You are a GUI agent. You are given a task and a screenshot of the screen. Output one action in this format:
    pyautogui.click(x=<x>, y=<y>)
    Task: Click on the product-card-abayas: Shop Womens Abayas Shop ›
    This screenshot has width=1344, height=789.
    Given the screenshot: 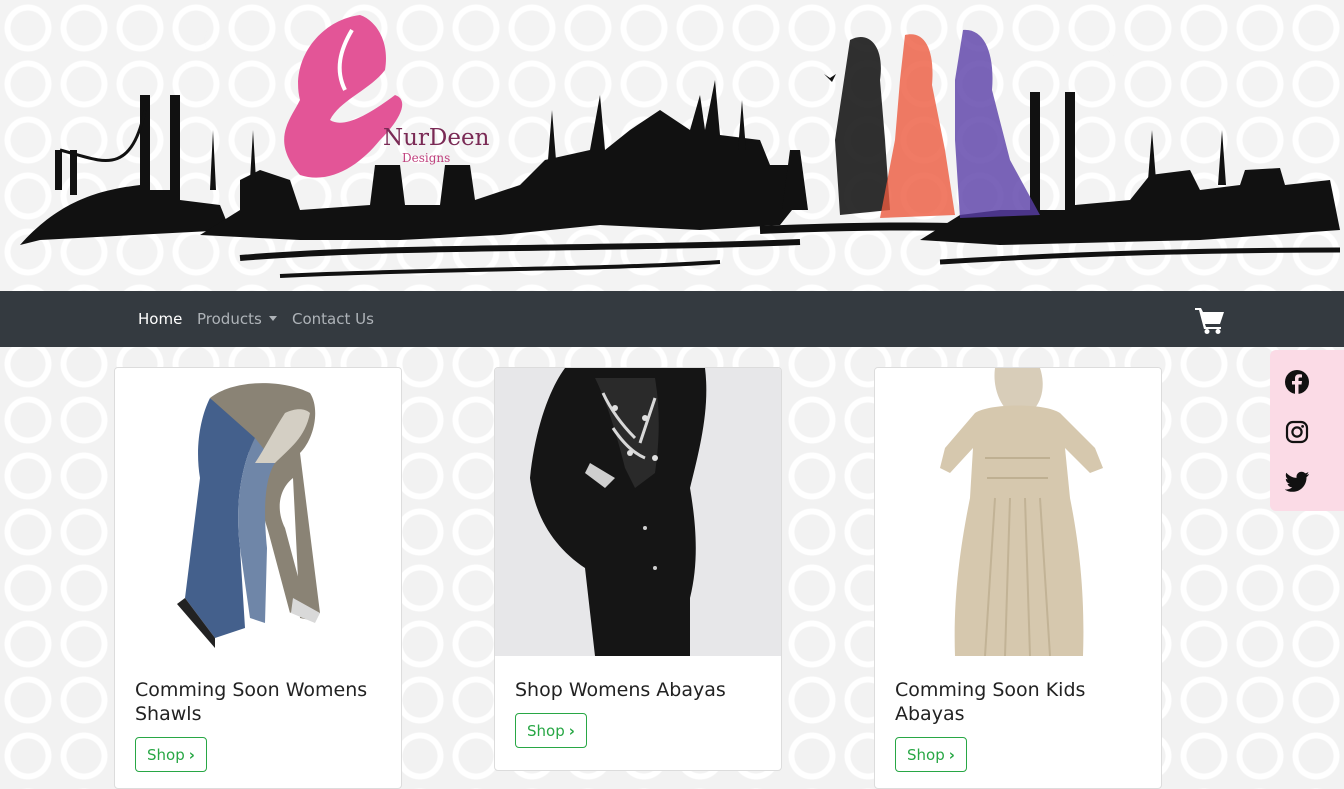 What is the action you would take?
    pyautogui.click(x=638, y=569)
    